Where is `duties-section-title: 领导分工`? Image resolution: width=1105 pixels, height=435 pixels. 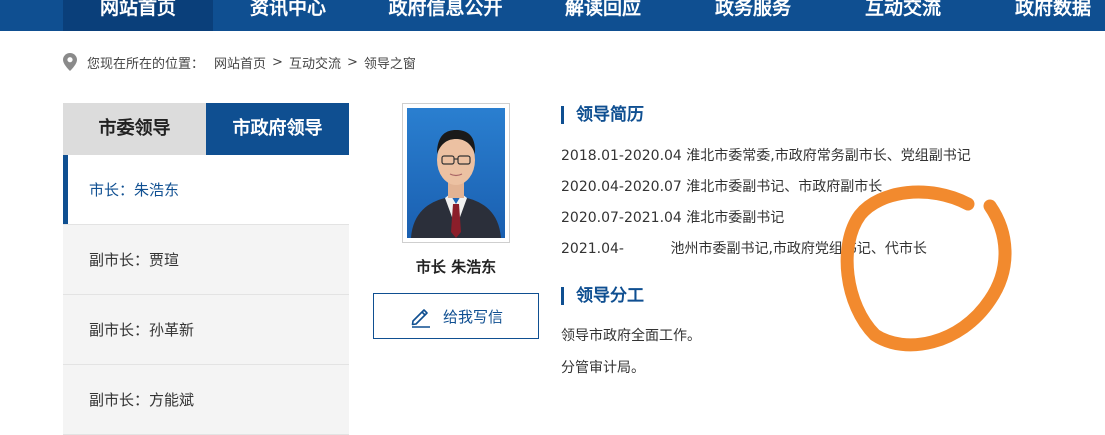 duties-section-title: 领导分工 is located at coordinates (602, 296).